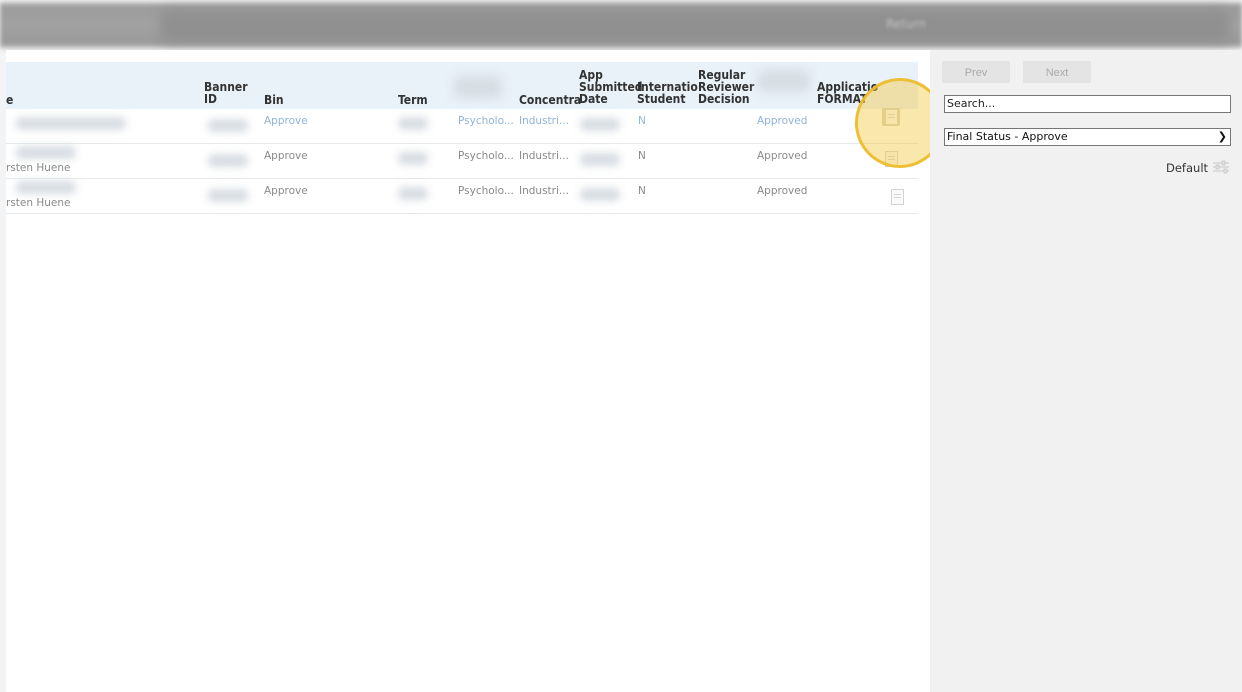  Describe the element at coordinates (413, 100) in the screenshot. I see `col-header-term: Term` at that location.